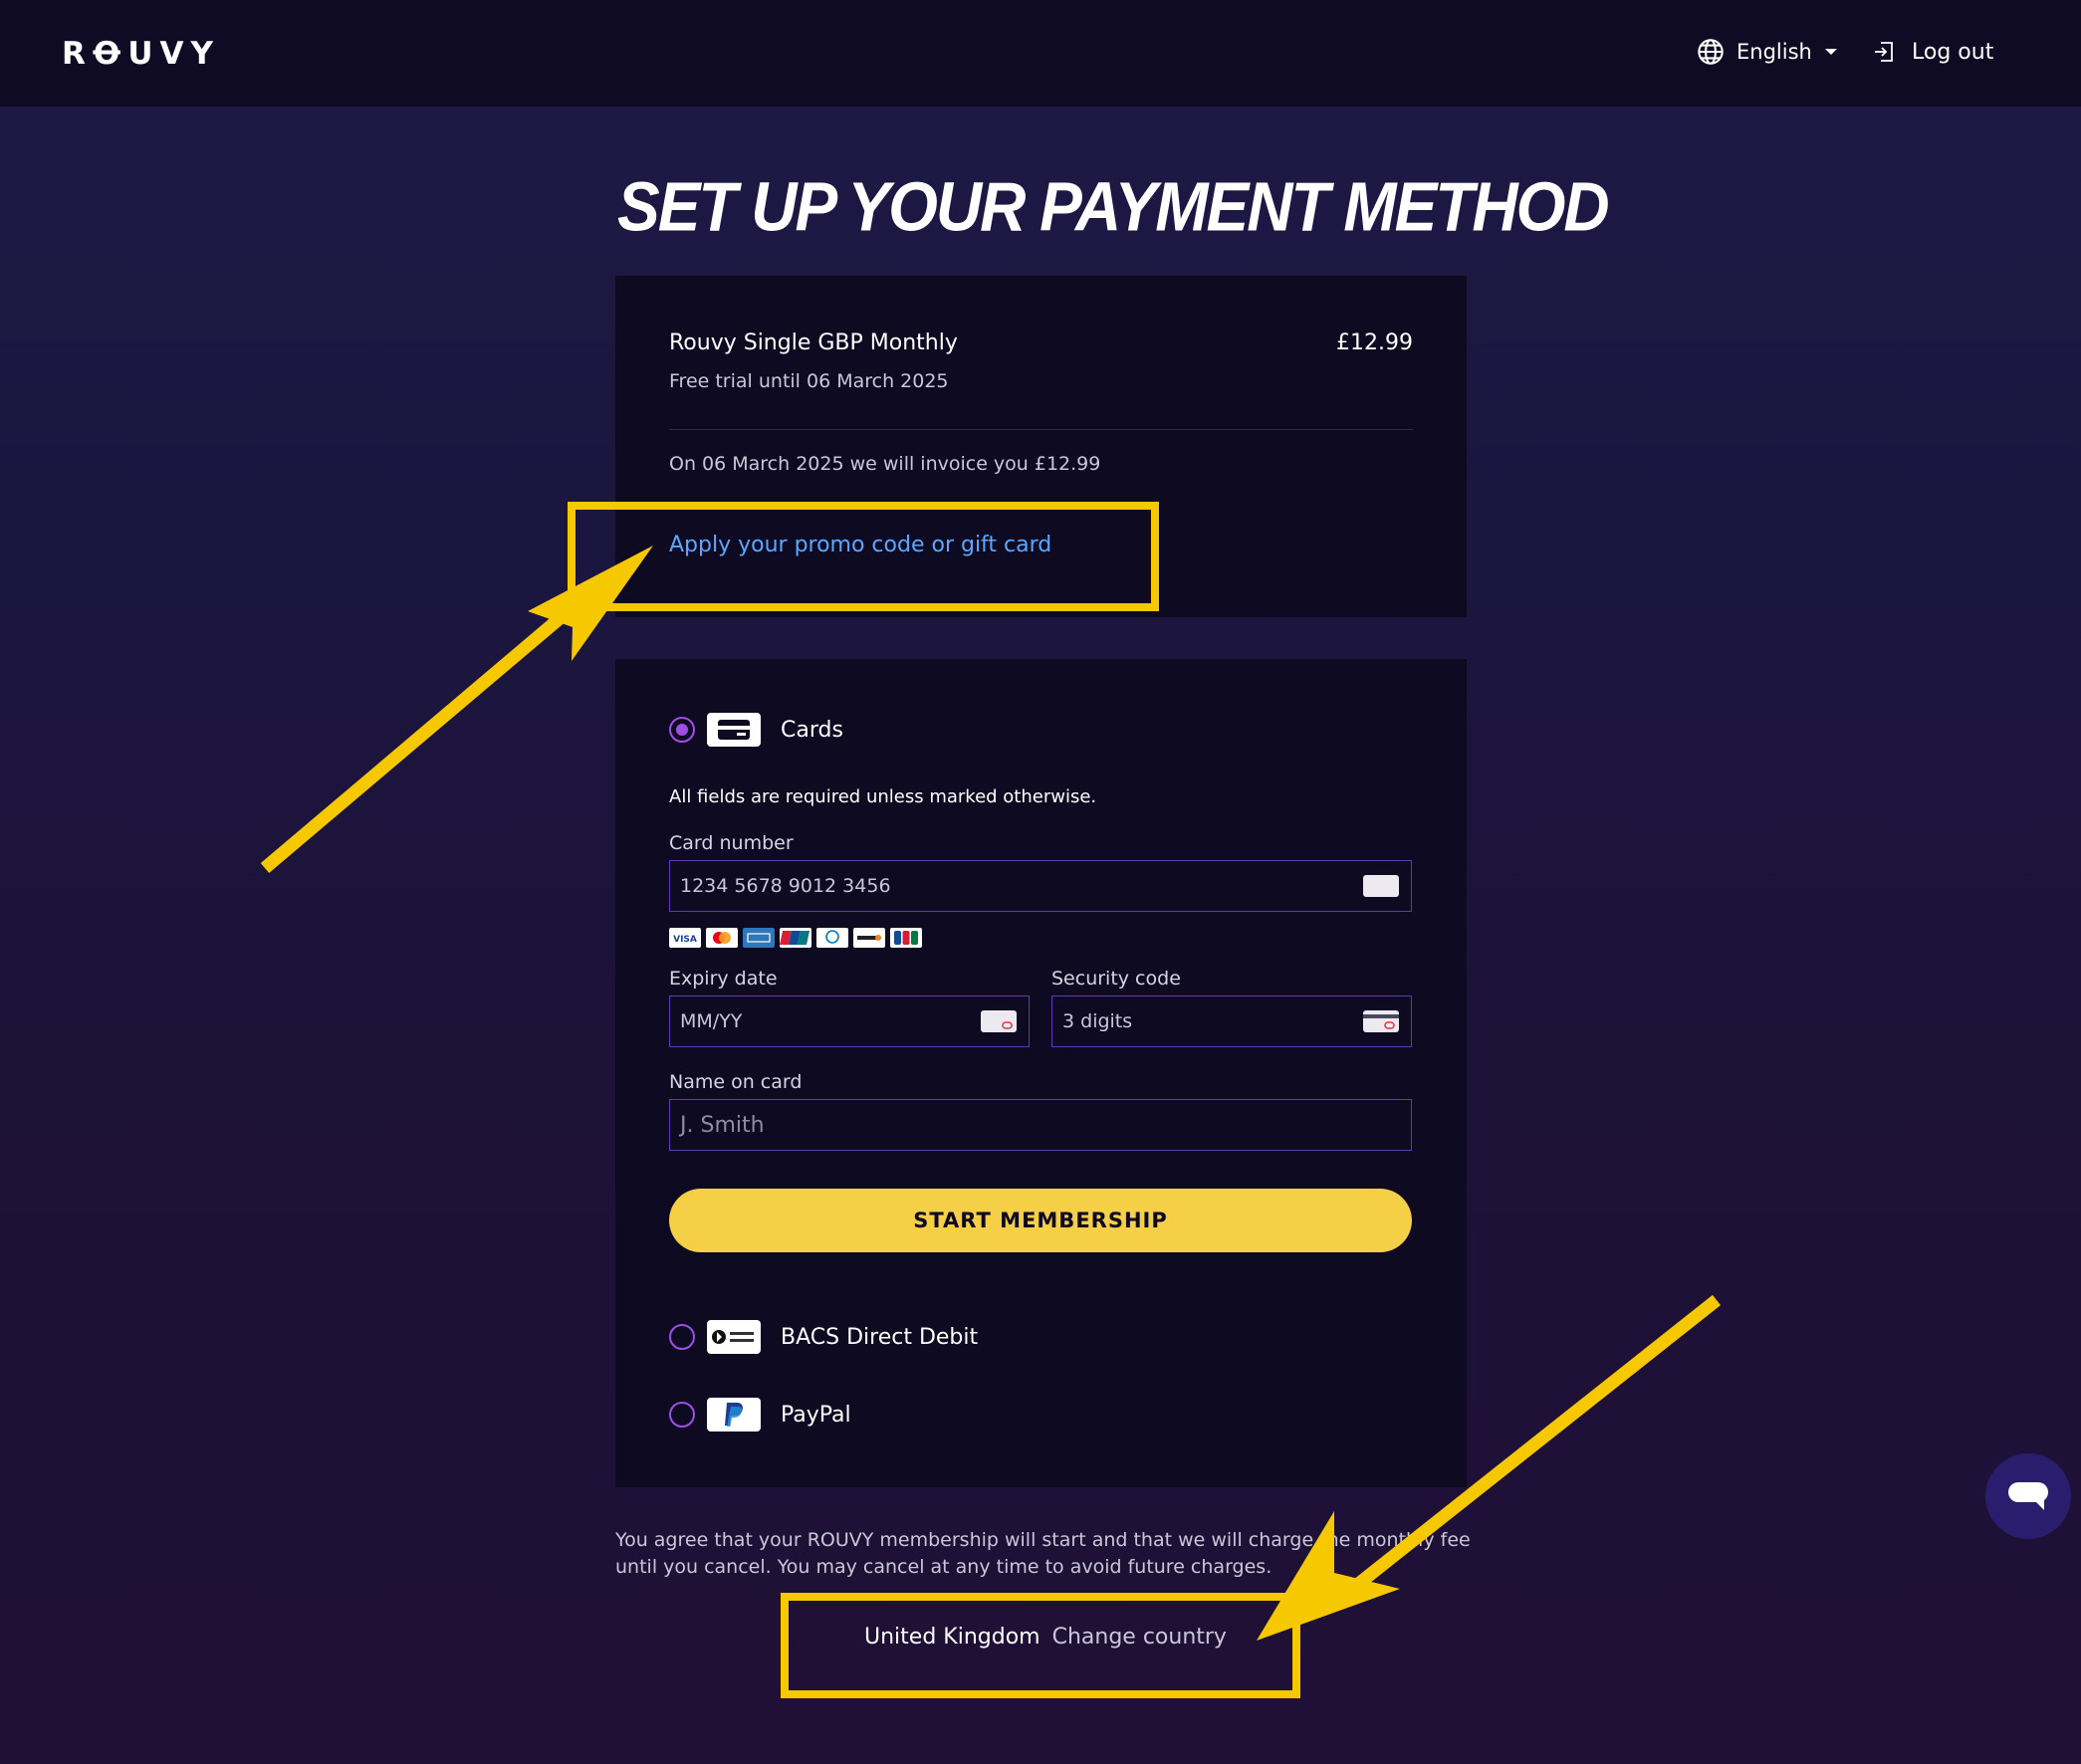  I want to click on payment-option-bacs: BACS Direct Debit, so click(823, 1337).